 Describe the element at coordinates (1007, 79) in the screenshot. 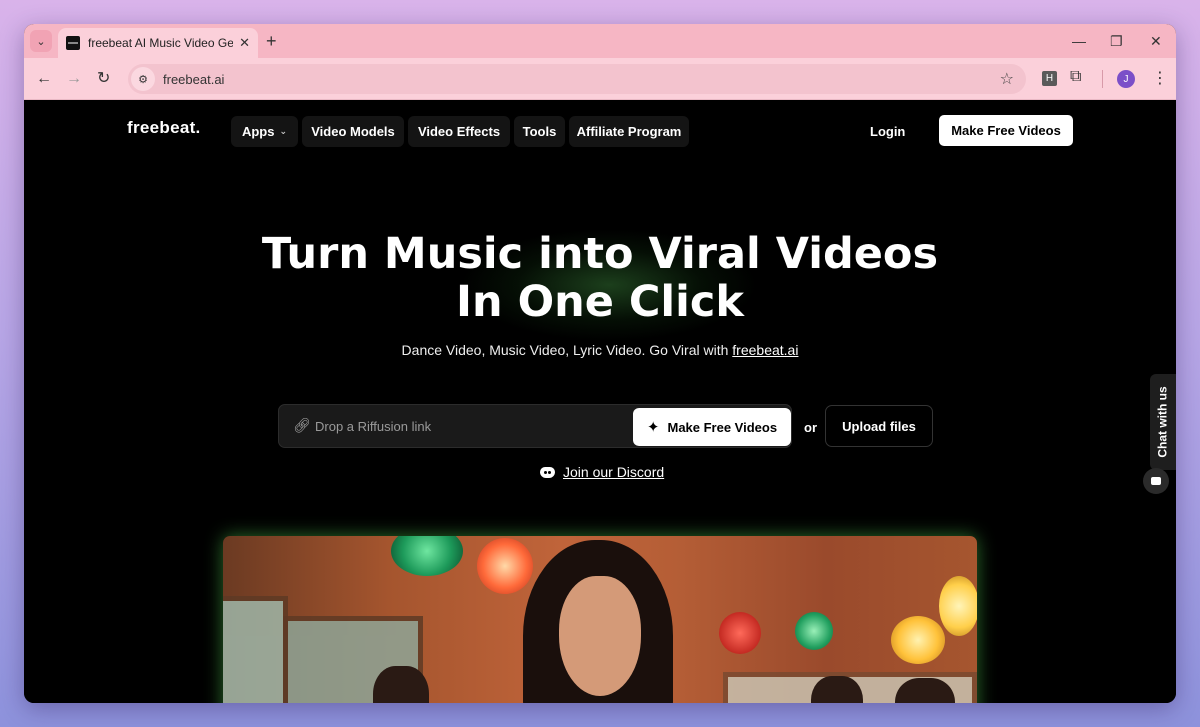

I see `bookmark-star-icon: ☆` at that location.